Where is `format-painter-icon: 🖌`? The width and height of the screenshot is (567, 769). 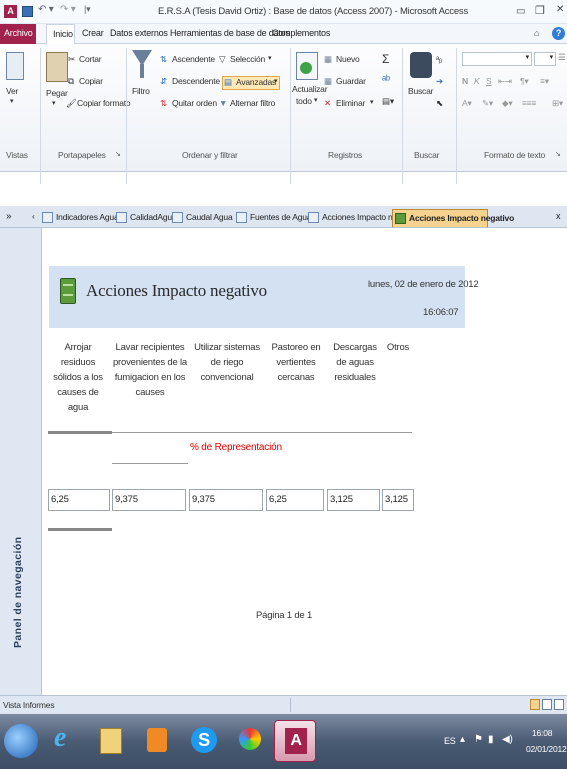 format-painter-icon: 🖌 is located at coordinates (71, 103).